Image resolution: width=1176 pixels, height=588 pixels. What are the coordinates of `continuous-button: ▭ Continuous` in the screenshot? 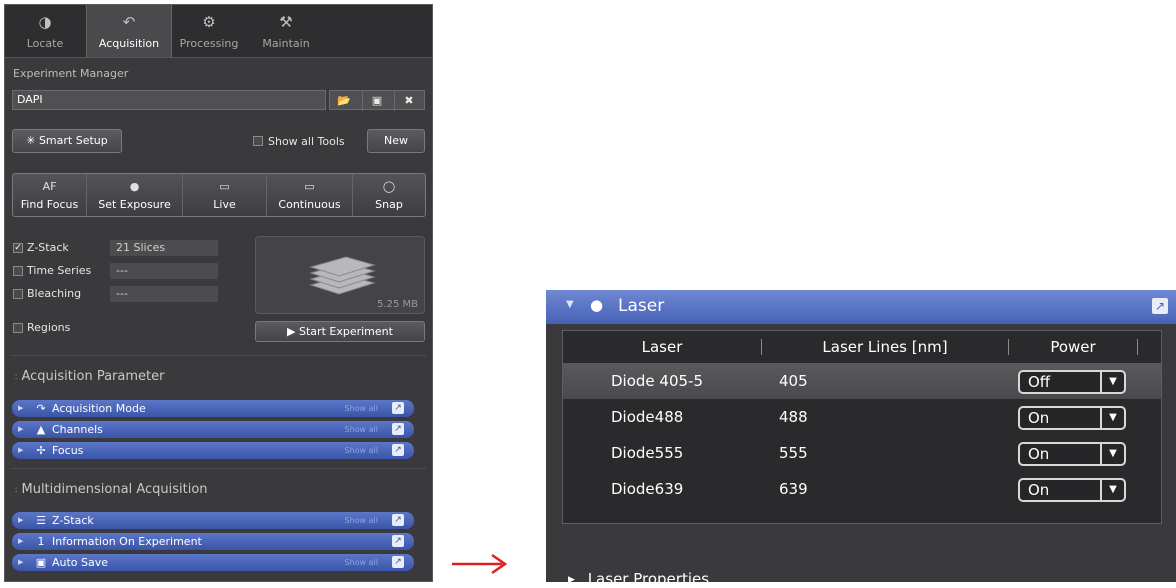 It's located at (310, 195).